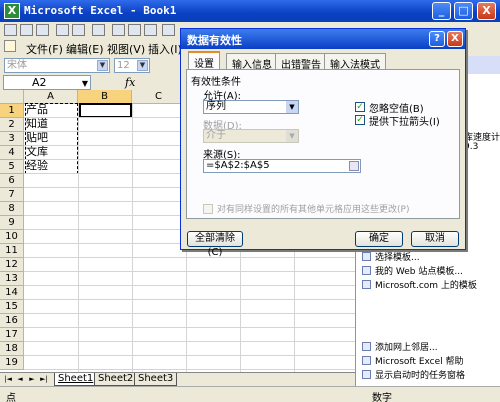 This screenshot has width=500, height=402. I want to click on excel-app-icon: X, so click(12, 11).